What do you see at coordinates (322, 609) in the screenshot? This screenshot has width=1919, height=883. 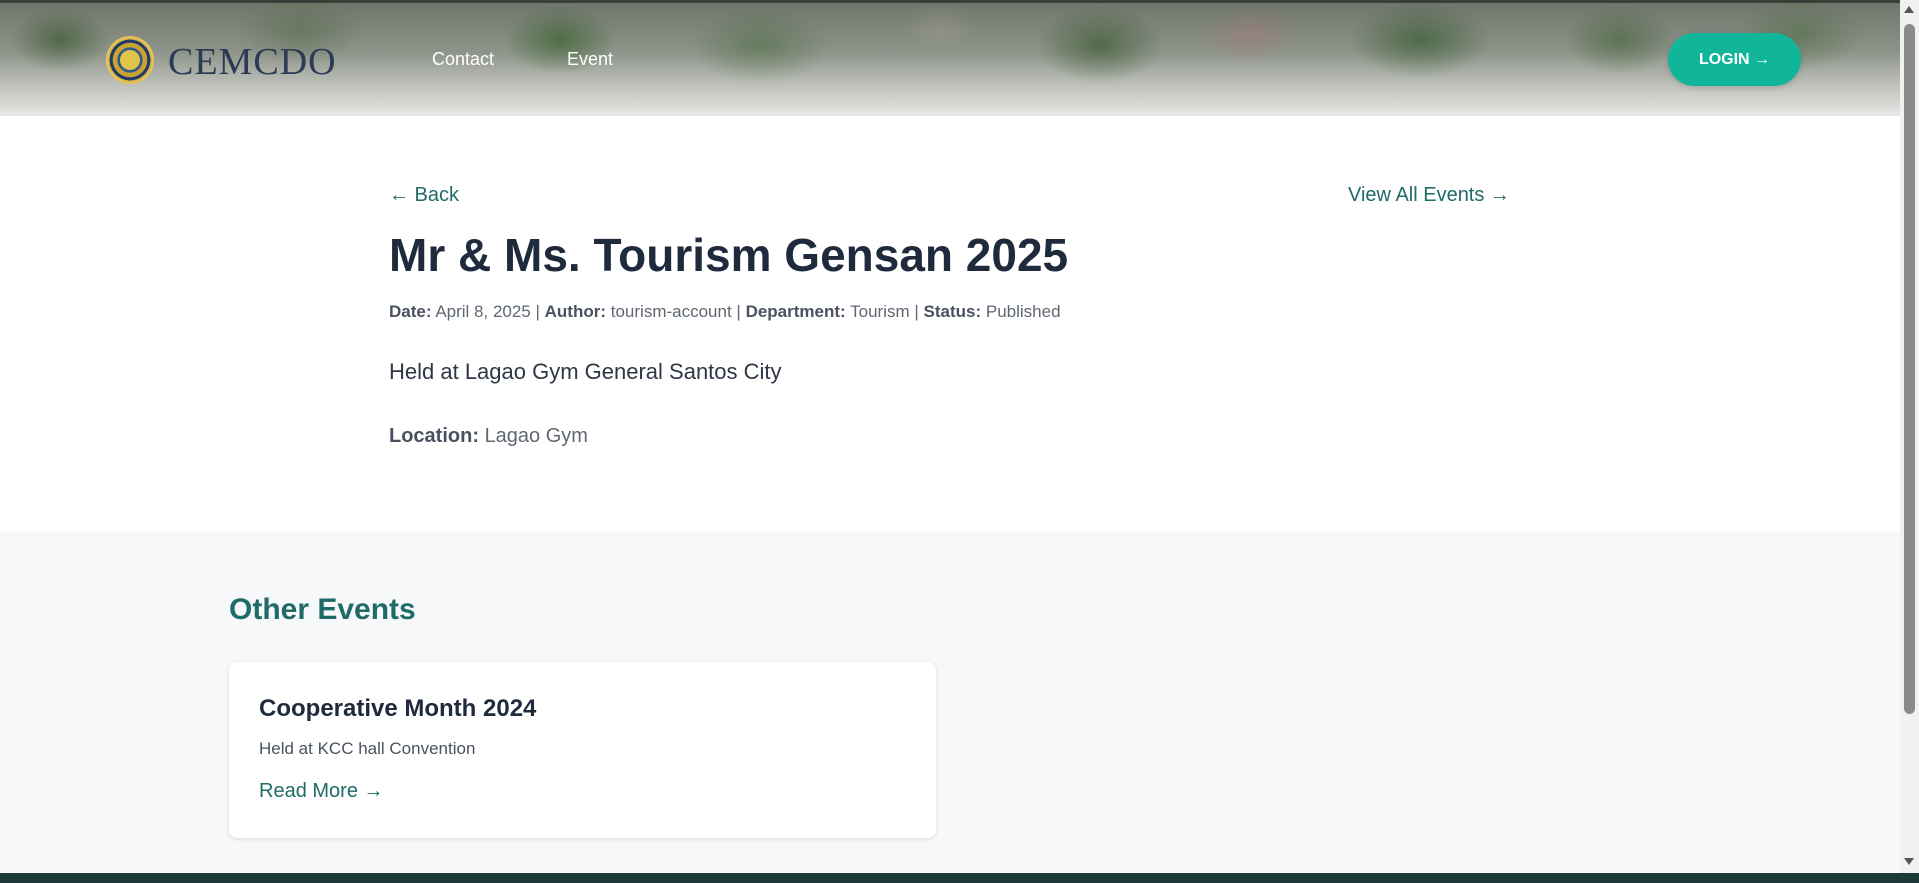 I see `other-events-heading: Other Events` at bounding box center [322, 609].